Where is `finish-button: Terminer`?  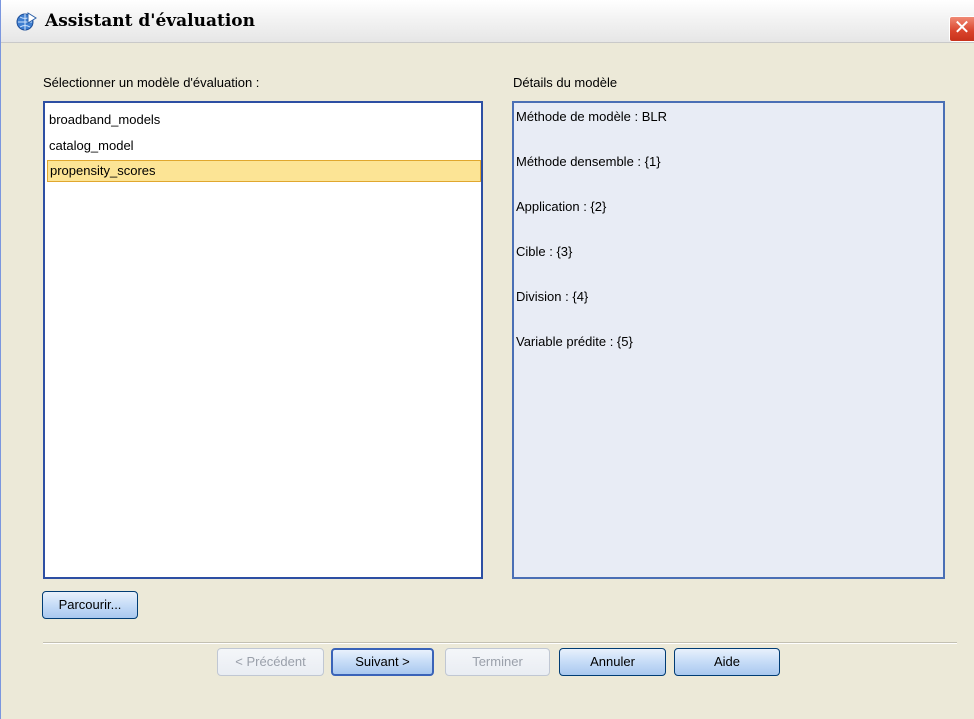 finish-button: Terminer is located at coordinates (497, 662).